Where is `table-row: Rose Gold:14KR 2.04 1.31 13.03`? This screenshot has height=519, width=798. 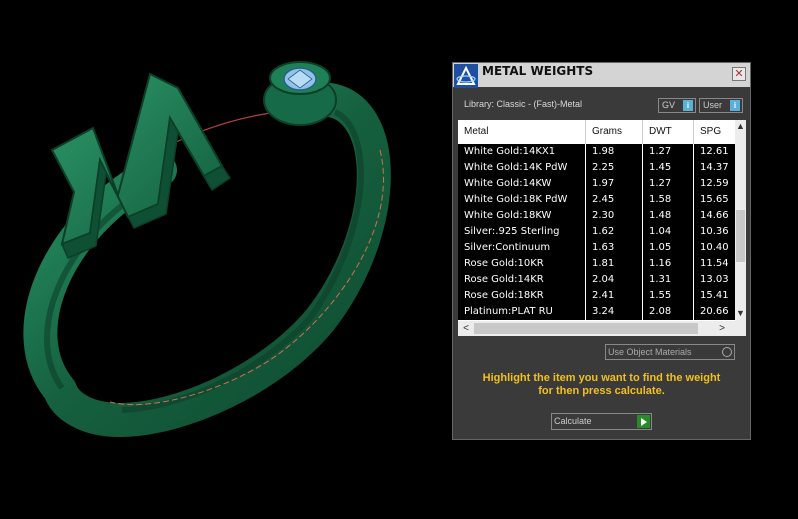
table-row: Rose Gold:14KR 2.04 1.31 13.03 is located at coordinates (597, 280).